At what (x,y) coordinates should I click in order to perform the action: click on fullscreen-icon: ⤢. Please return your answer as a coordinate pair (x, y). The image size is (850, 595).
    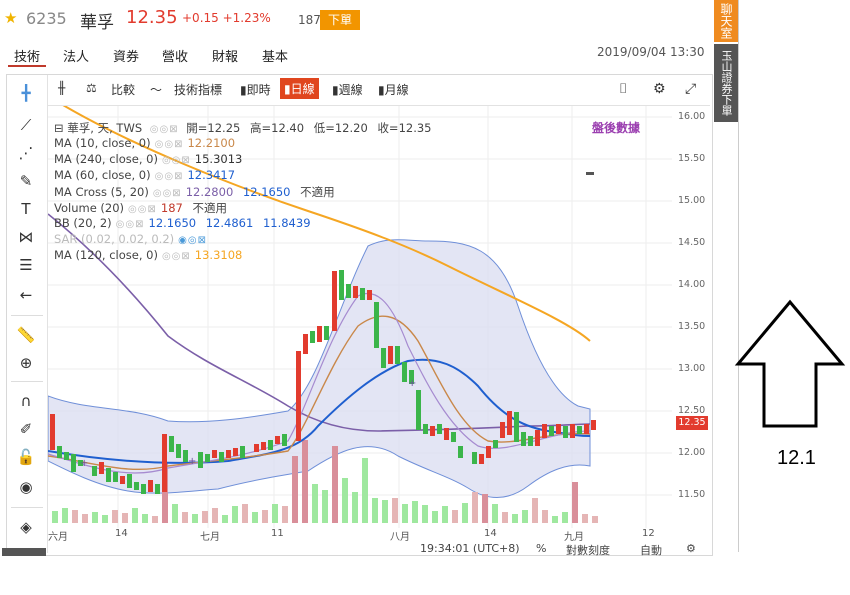
    Looking at the image, I should click on (690, 89).